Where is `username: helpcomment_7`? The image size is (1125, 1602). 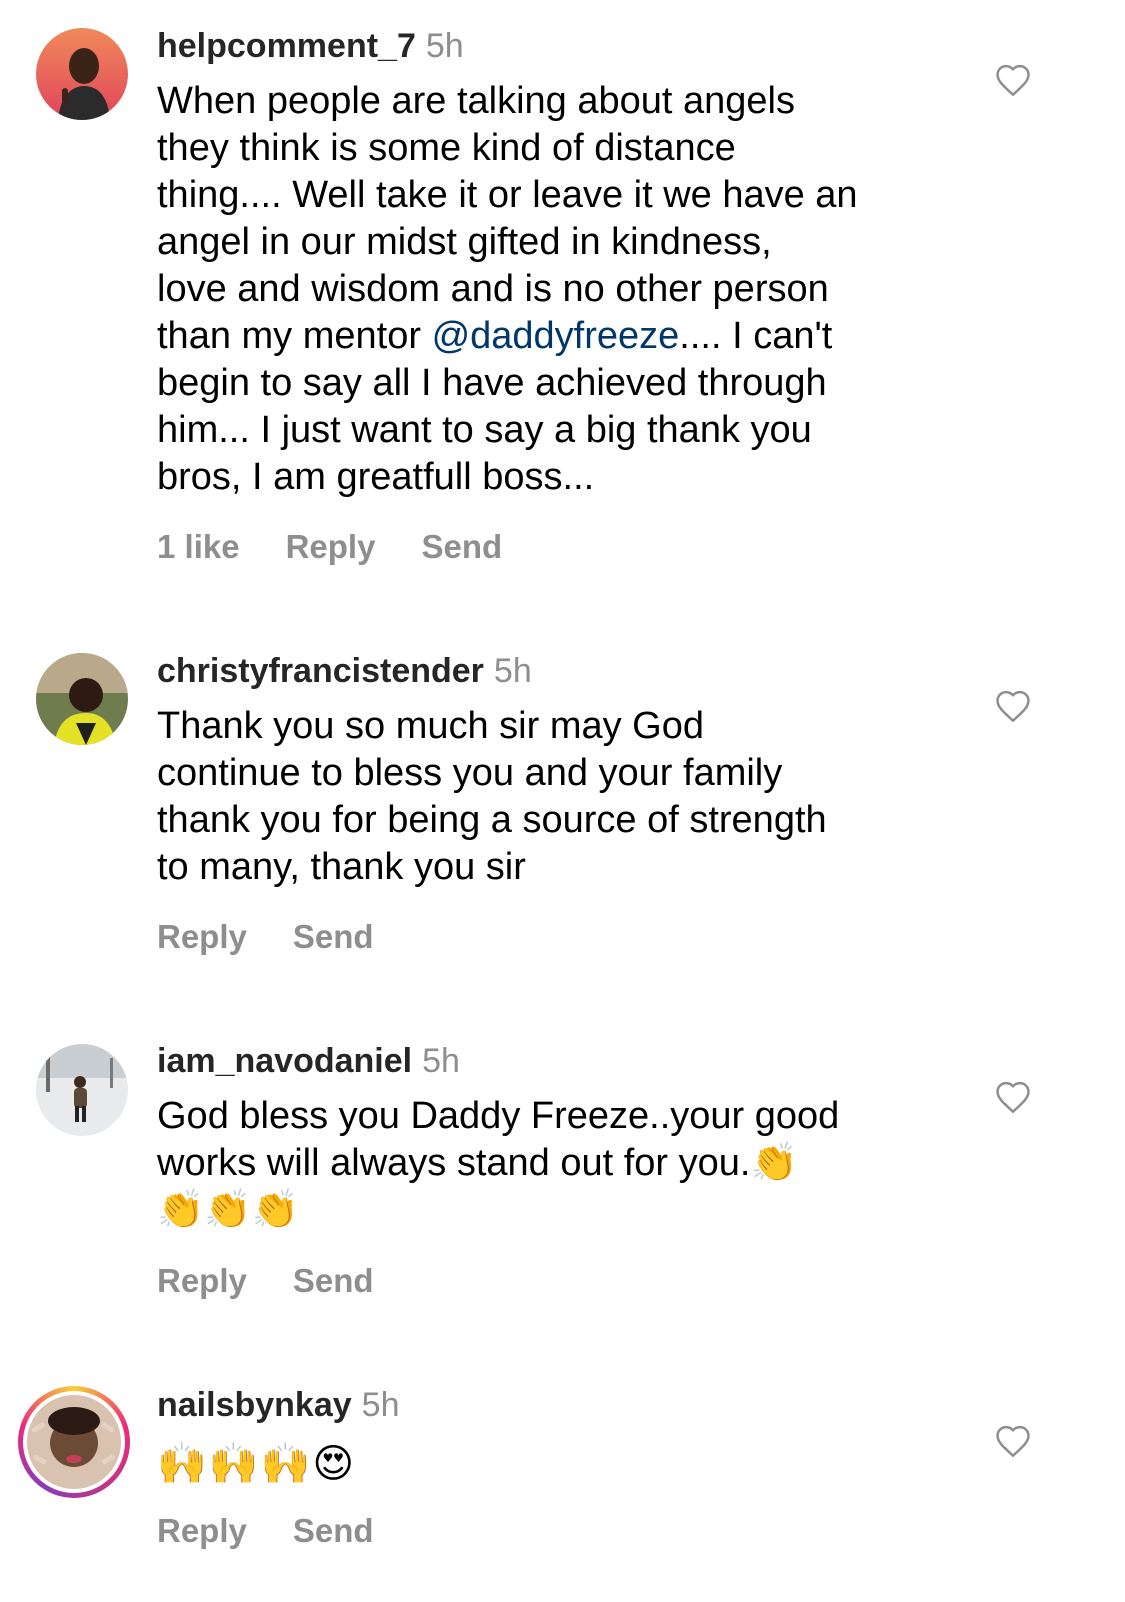 username: helpcomment_7 is located at coordinates (286, 46).